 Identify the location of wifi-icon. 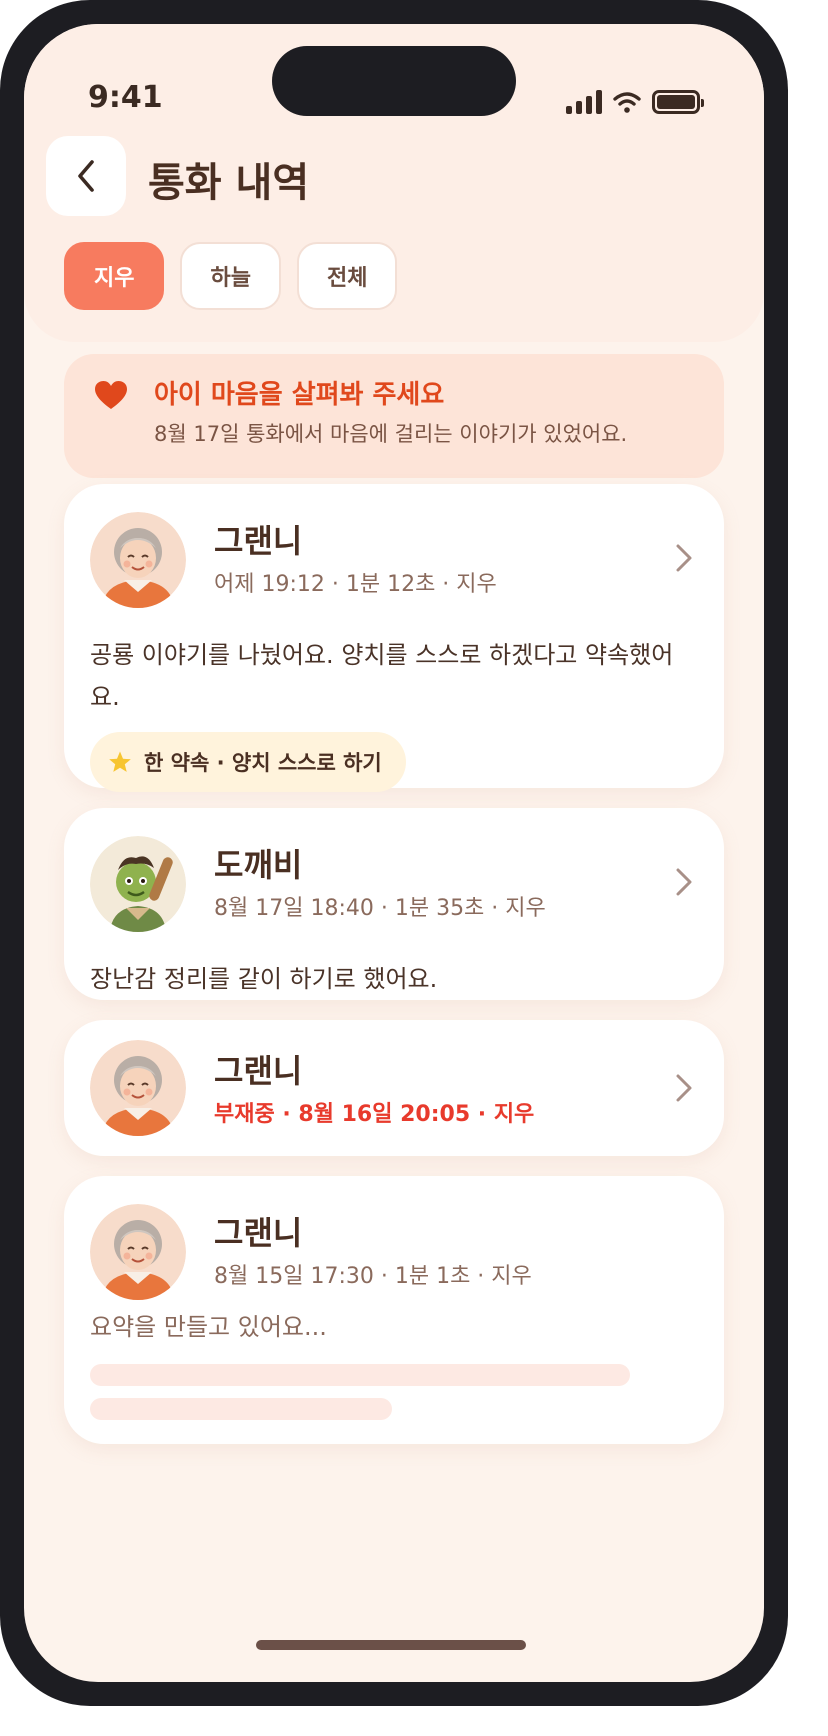
(627, 102).